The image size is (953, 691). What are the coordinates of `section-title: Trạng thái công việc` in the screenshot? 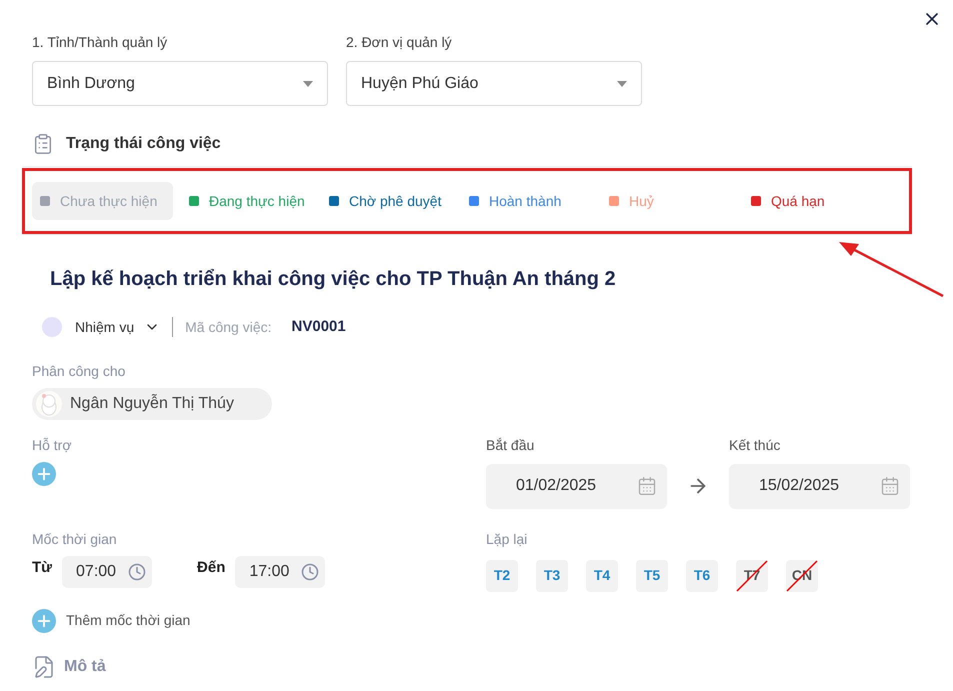 It's located at (143, 144).